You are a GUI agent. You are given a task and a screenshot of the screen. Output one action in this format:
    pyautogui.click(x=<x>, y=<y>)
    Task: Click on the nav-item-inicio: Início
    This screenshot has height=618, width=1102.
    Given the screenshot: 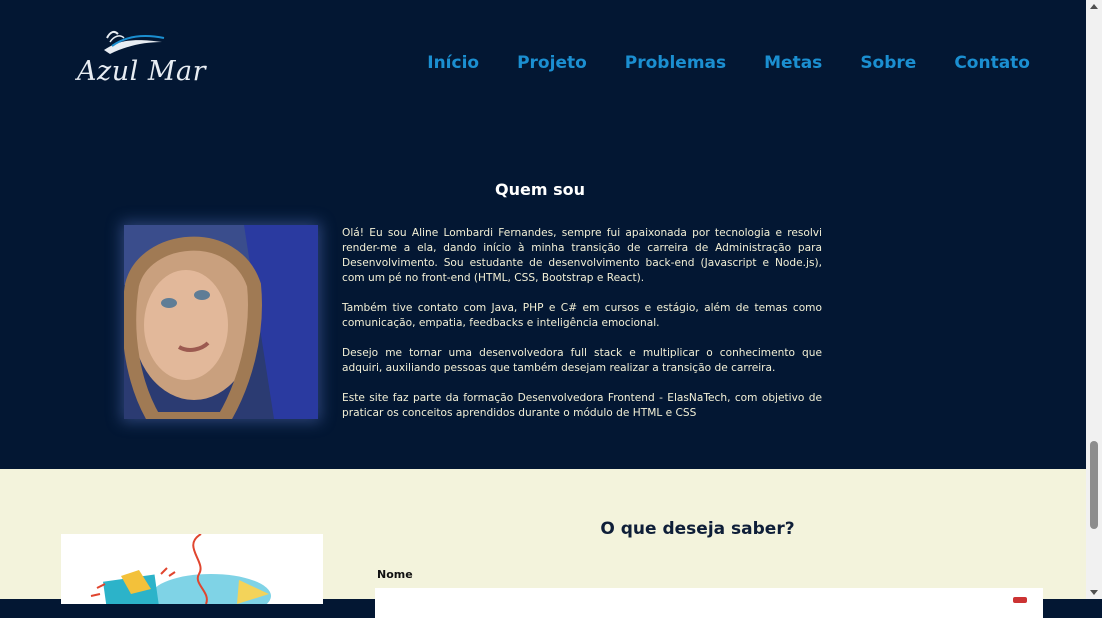 What is the action you would take?
    pyautogui.click(x=453, y=63)
    